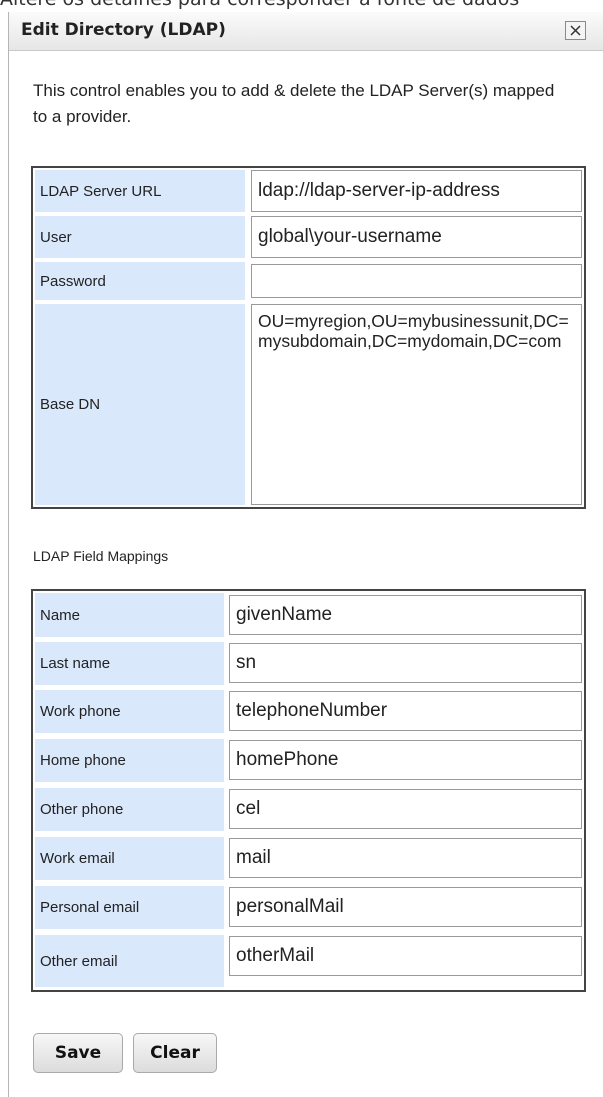 The height and width of the screenshot is (1097, 603). I want to click on base-dn-label: Base DN, so click(140, 404).